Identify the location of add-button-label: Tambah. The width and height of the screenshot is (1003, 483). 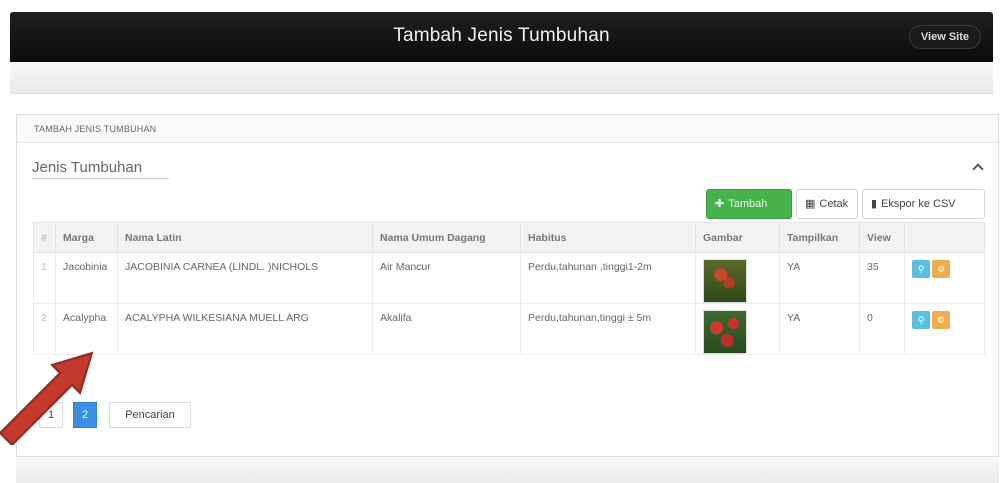
(748, 204).